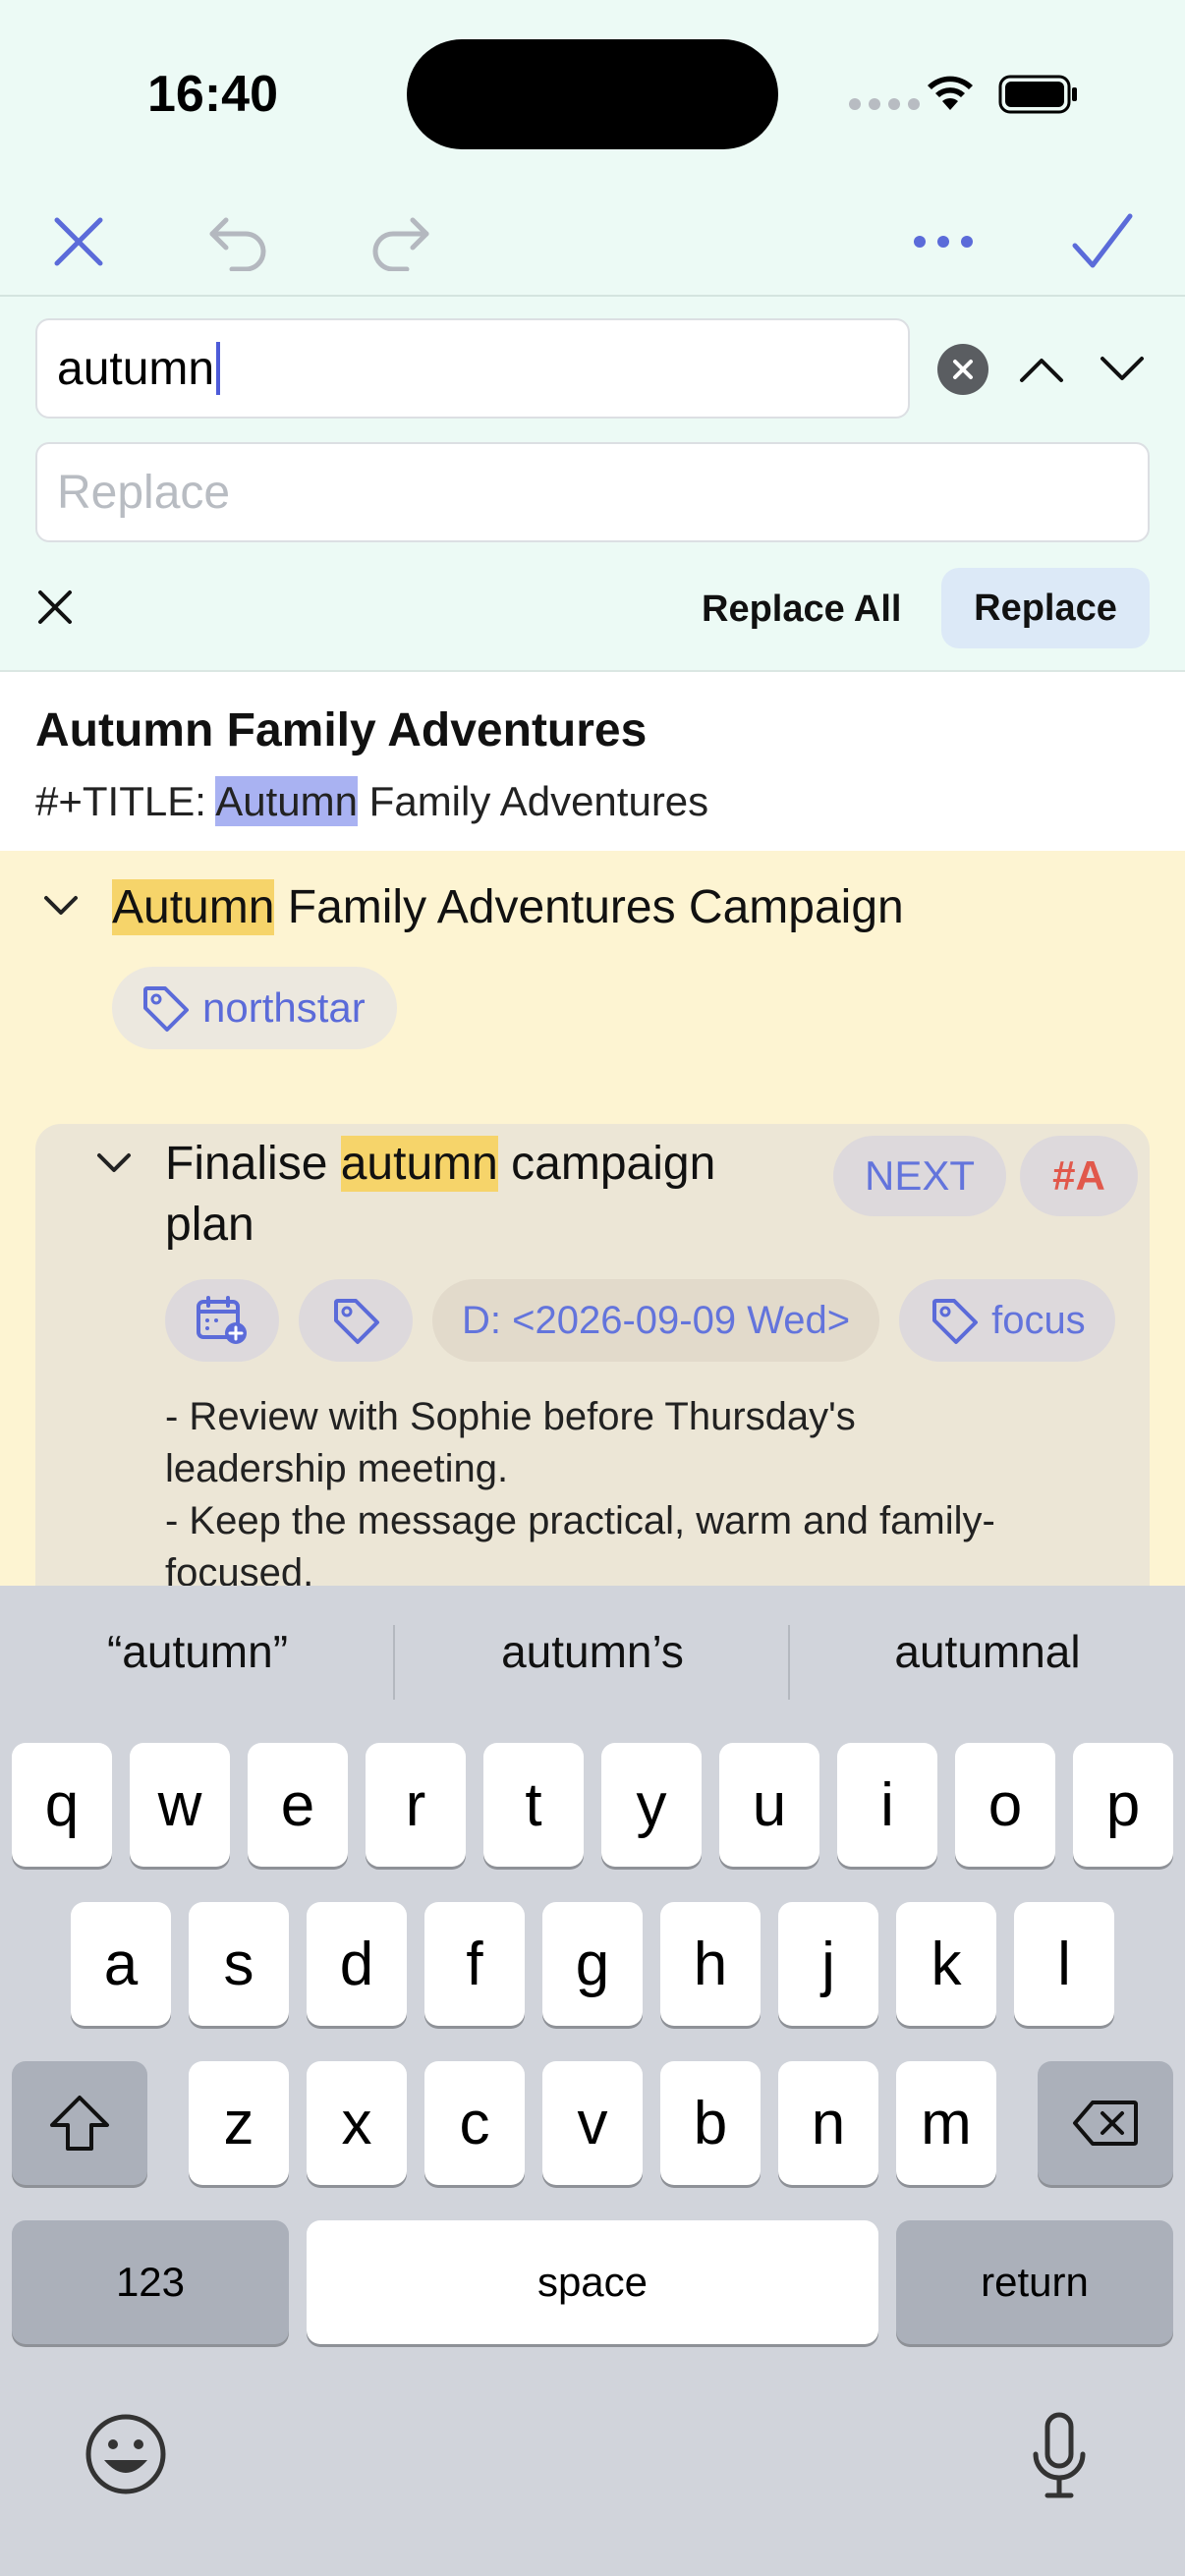  What do you see at coordinates (372, 801) in the screenshot?
I see `title-property-line: #+TITLE: Autumn Family Adventures` at bounding box center [372, 801].